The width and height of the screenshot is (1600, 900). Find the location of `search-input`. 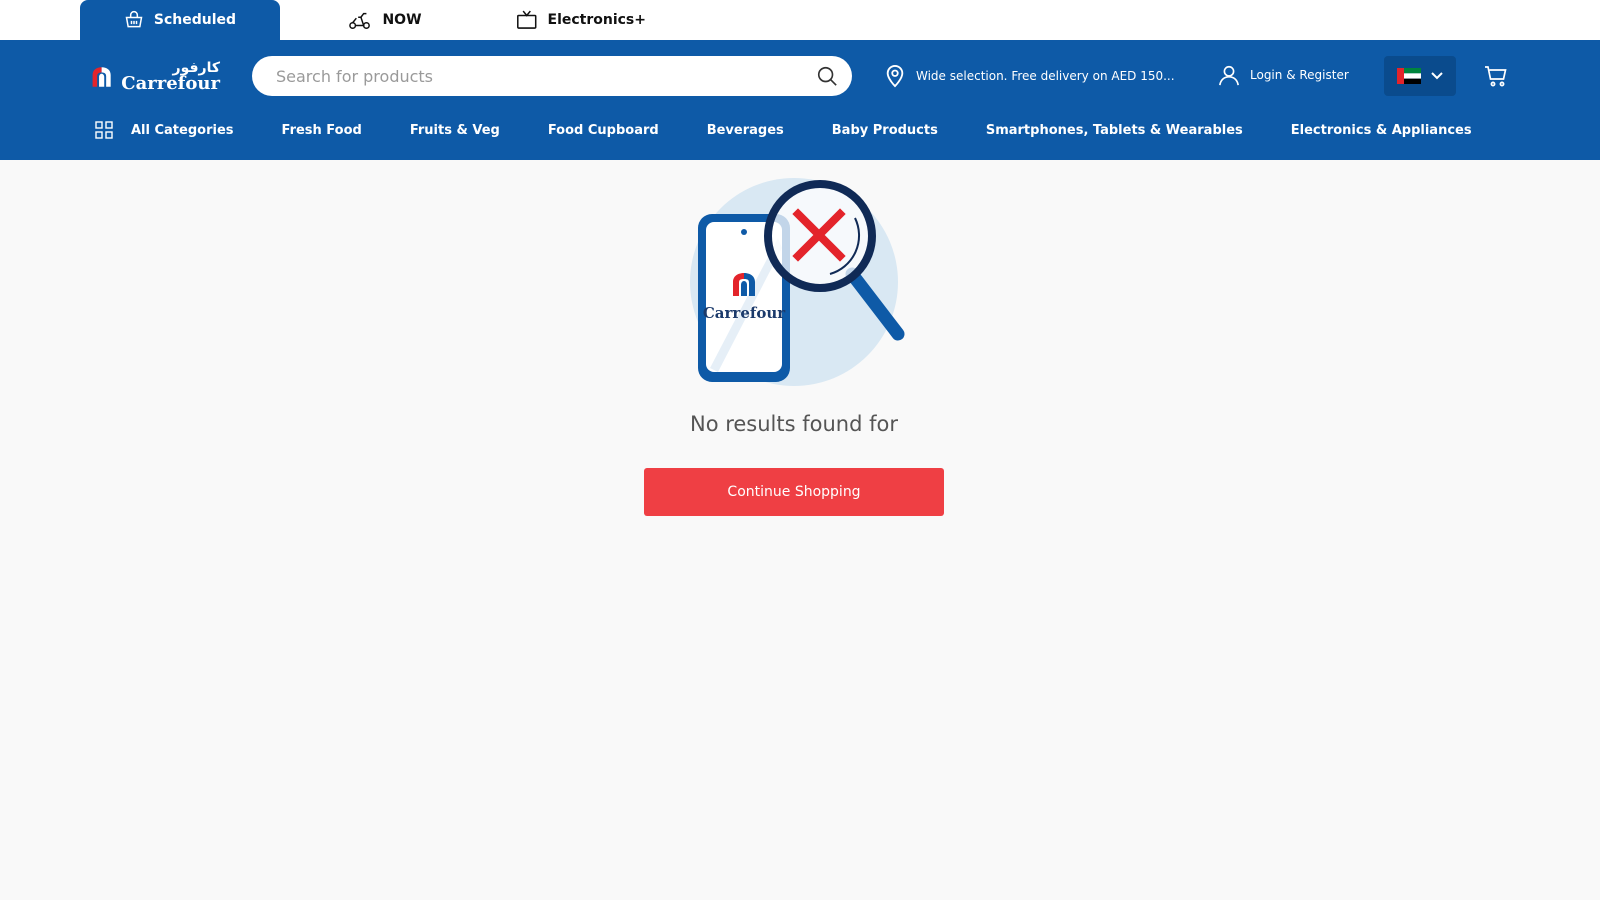

search-input is located at coordinates (546, 76).